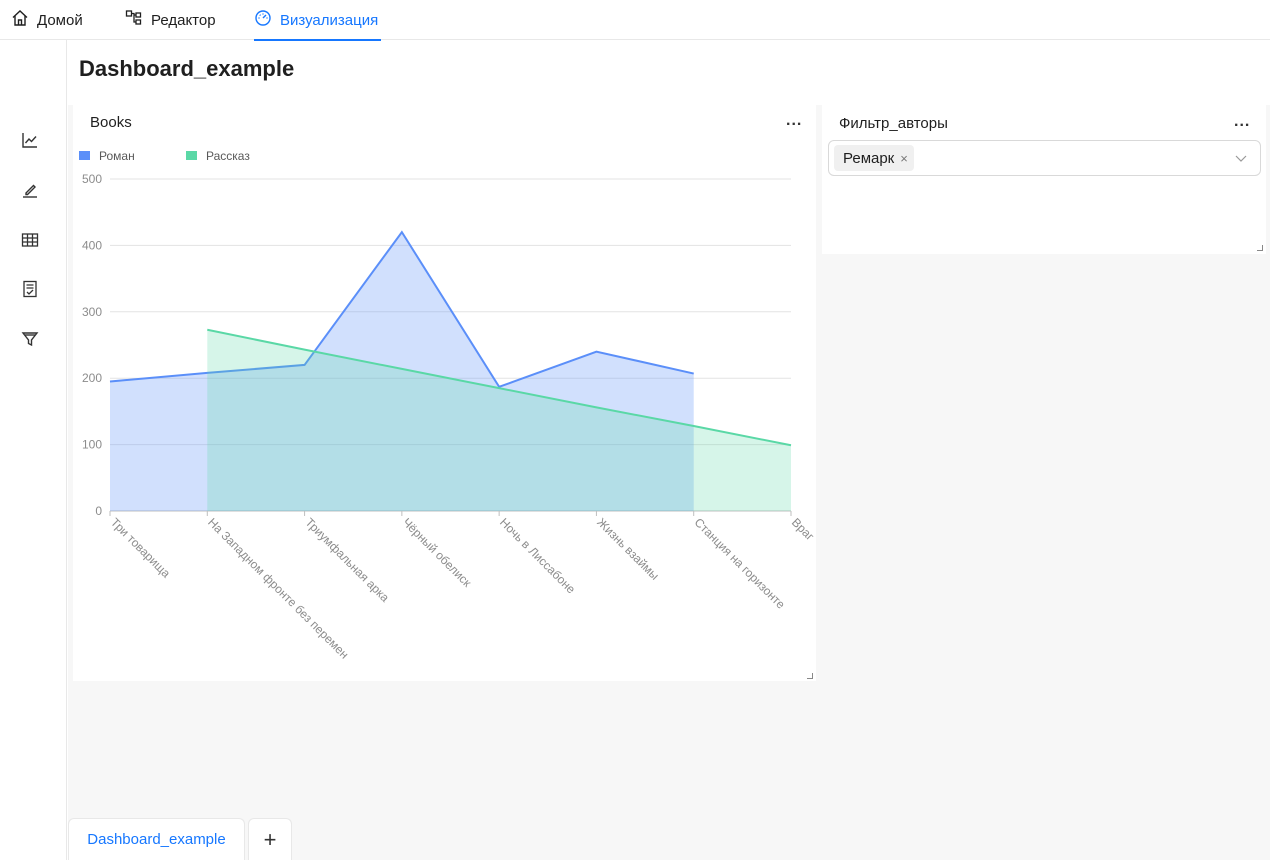 The image size is (1270, 860). What do you see at coordinates (537, 555) in the screenshot?
I see `x-tick-label: Ночь в Лиссабоне` at bounding box center [537, 555].